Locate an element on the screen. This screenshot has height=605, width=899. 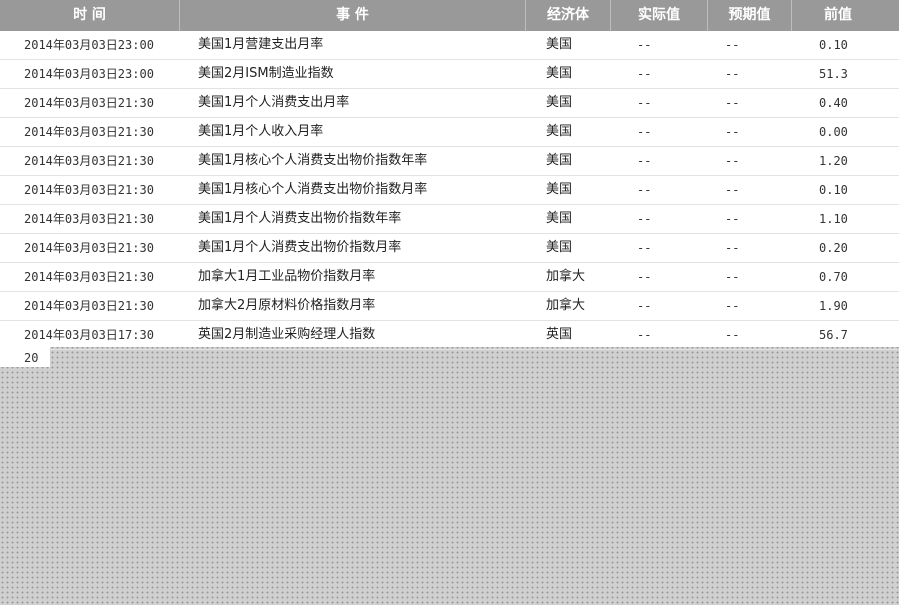
cell-previous: 1.20 is located at coordinates (833, 161).